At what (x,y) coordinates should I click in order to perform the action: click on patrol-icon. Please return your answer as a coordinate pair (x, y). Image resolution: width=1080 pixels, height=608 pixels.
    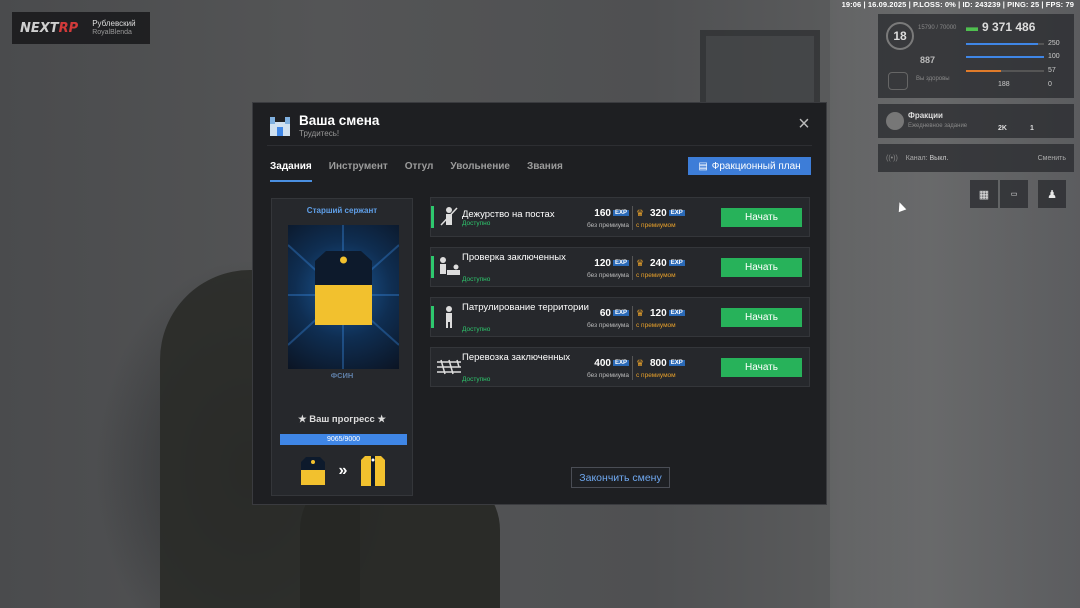
    Looking at the image, I should click on (449, 317).